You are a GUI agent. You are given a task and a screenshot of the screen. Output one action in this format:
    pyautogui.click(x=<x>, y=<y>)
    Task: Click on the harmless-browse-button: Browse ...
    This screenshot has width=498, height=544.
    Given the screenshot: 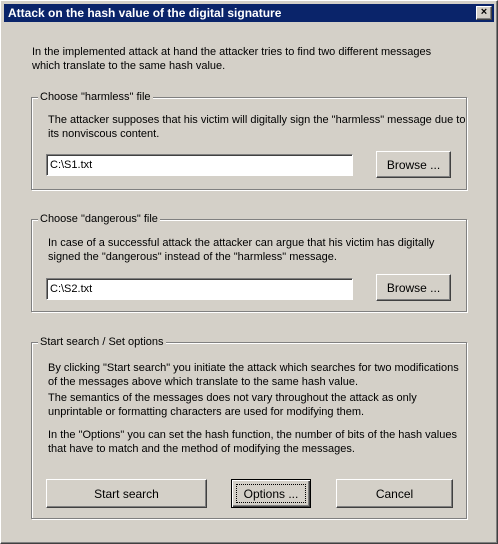 What is the action you would take?
    pyautogui.click(x=413, y=164)
    